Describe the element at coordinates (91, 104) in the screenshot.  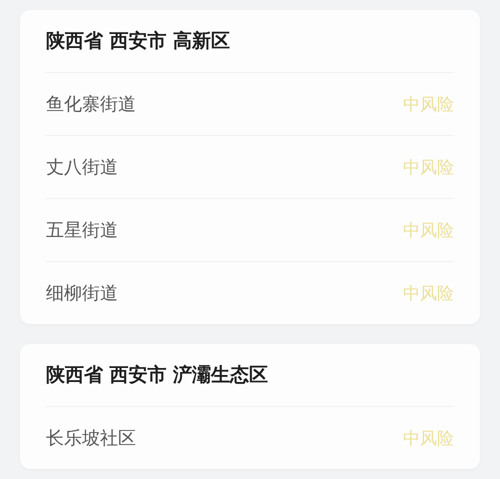
I see `street-name: 鱼化寨街道` at that location.